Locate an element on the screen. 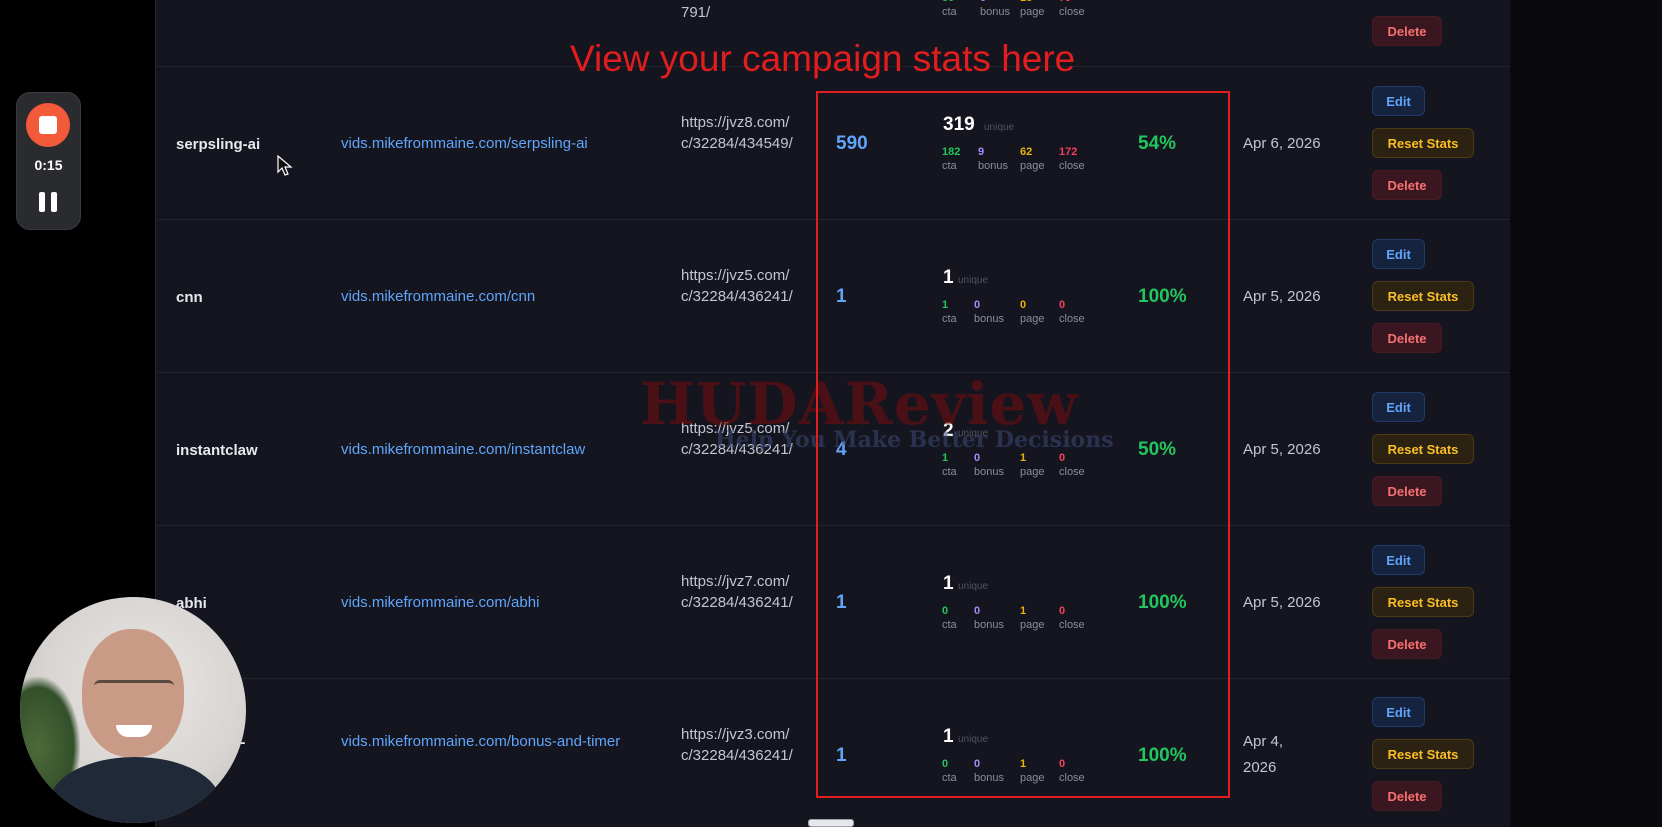  annotation-caption: View your campaign stats here is located at coordinates (823, 58).